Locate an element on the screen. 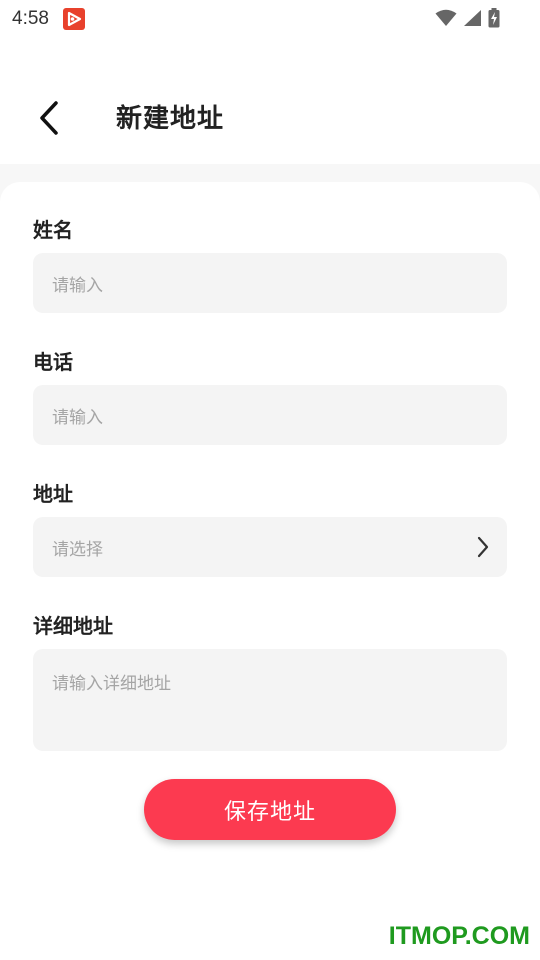 The width and height of the screenshot is (540, 960). detail-address-placeholder: 请输入详细地址 is located at coordinates (111, 684).